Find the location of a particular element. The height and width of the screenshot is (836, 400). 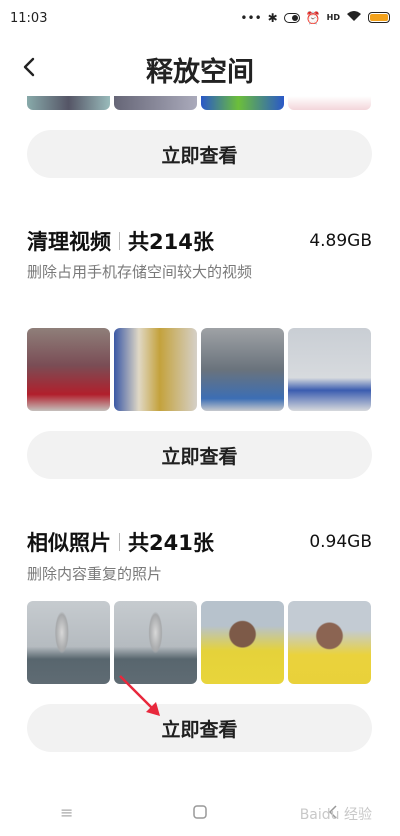

video-title: 清理视频 is located at coordinates (69, 242).